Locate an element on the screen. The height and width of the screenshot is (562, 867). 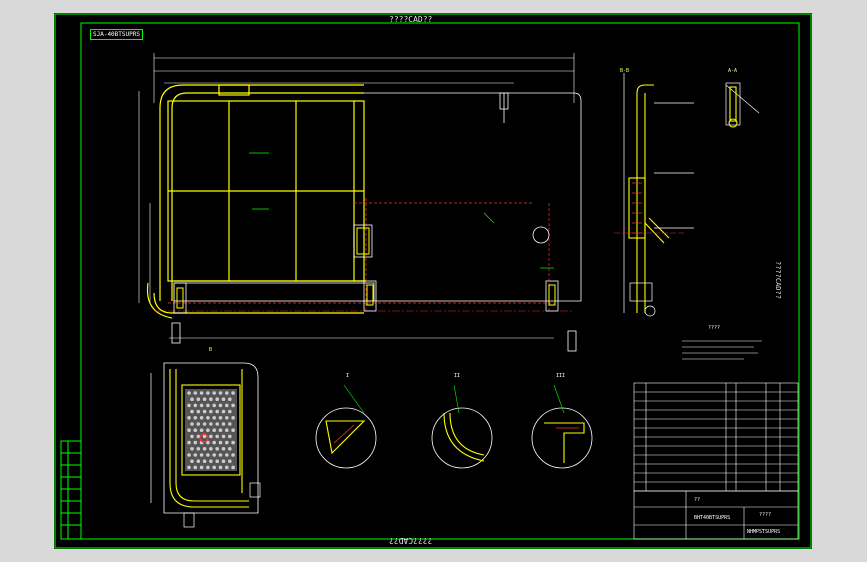
detail-circles is located at coordinates (454, 426).